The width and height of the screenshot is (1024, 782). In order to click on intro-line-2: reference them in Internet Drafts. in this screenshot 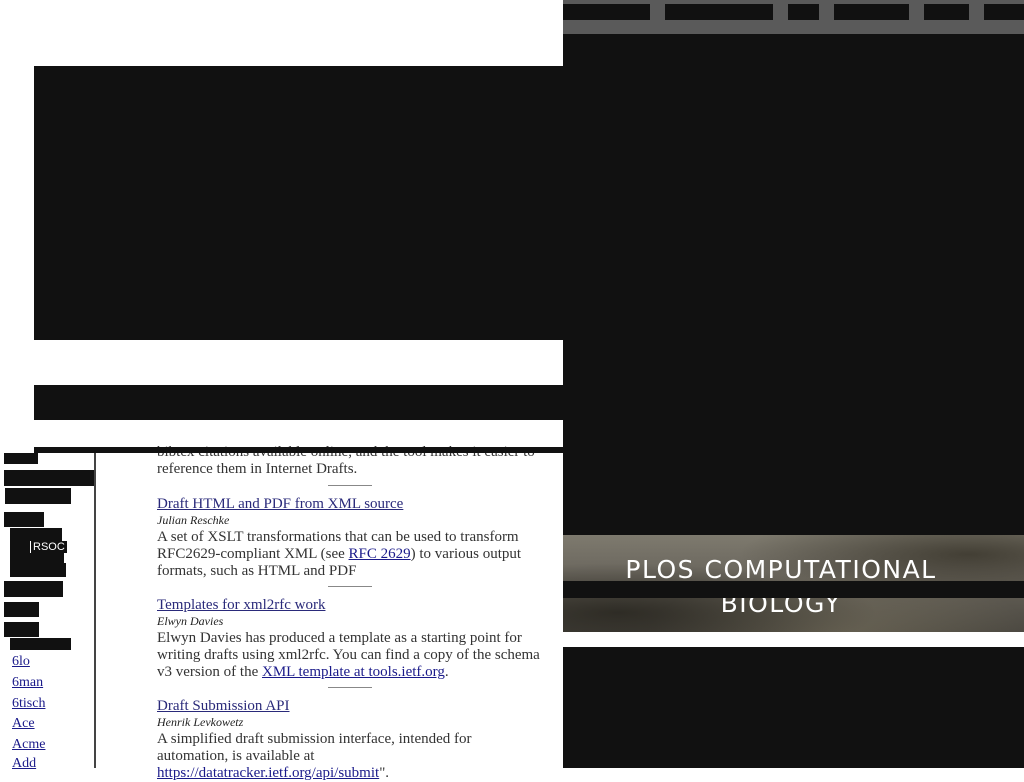, I will do `click(257, 469)`.